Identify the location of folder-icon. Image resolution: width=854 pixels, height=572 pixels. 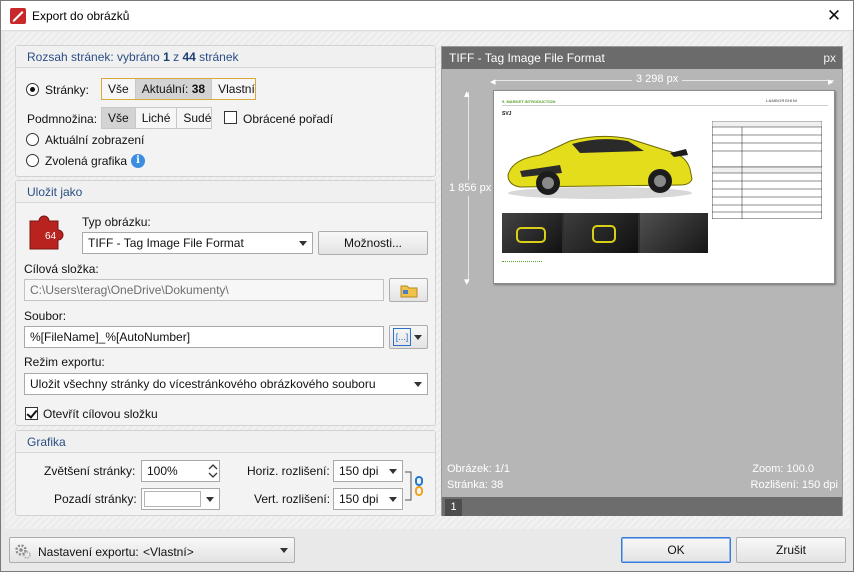
(408, 291).